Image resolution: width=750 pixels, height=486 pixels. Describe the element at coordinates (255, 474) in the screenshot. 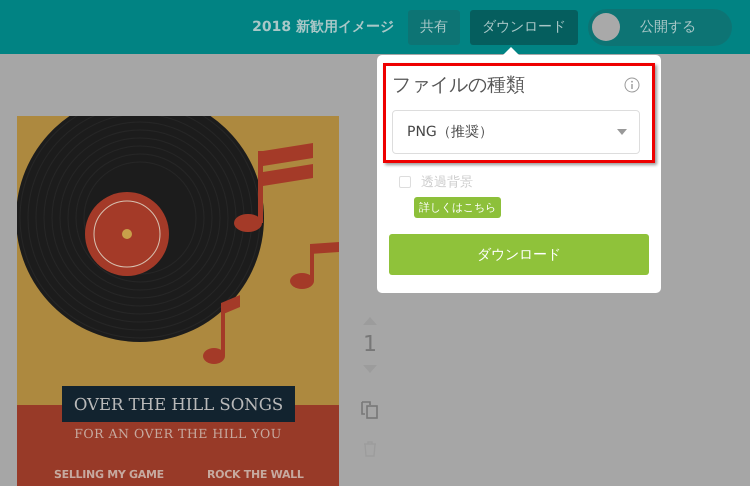

I see `song-title: ROCK THE WALL` at that location.